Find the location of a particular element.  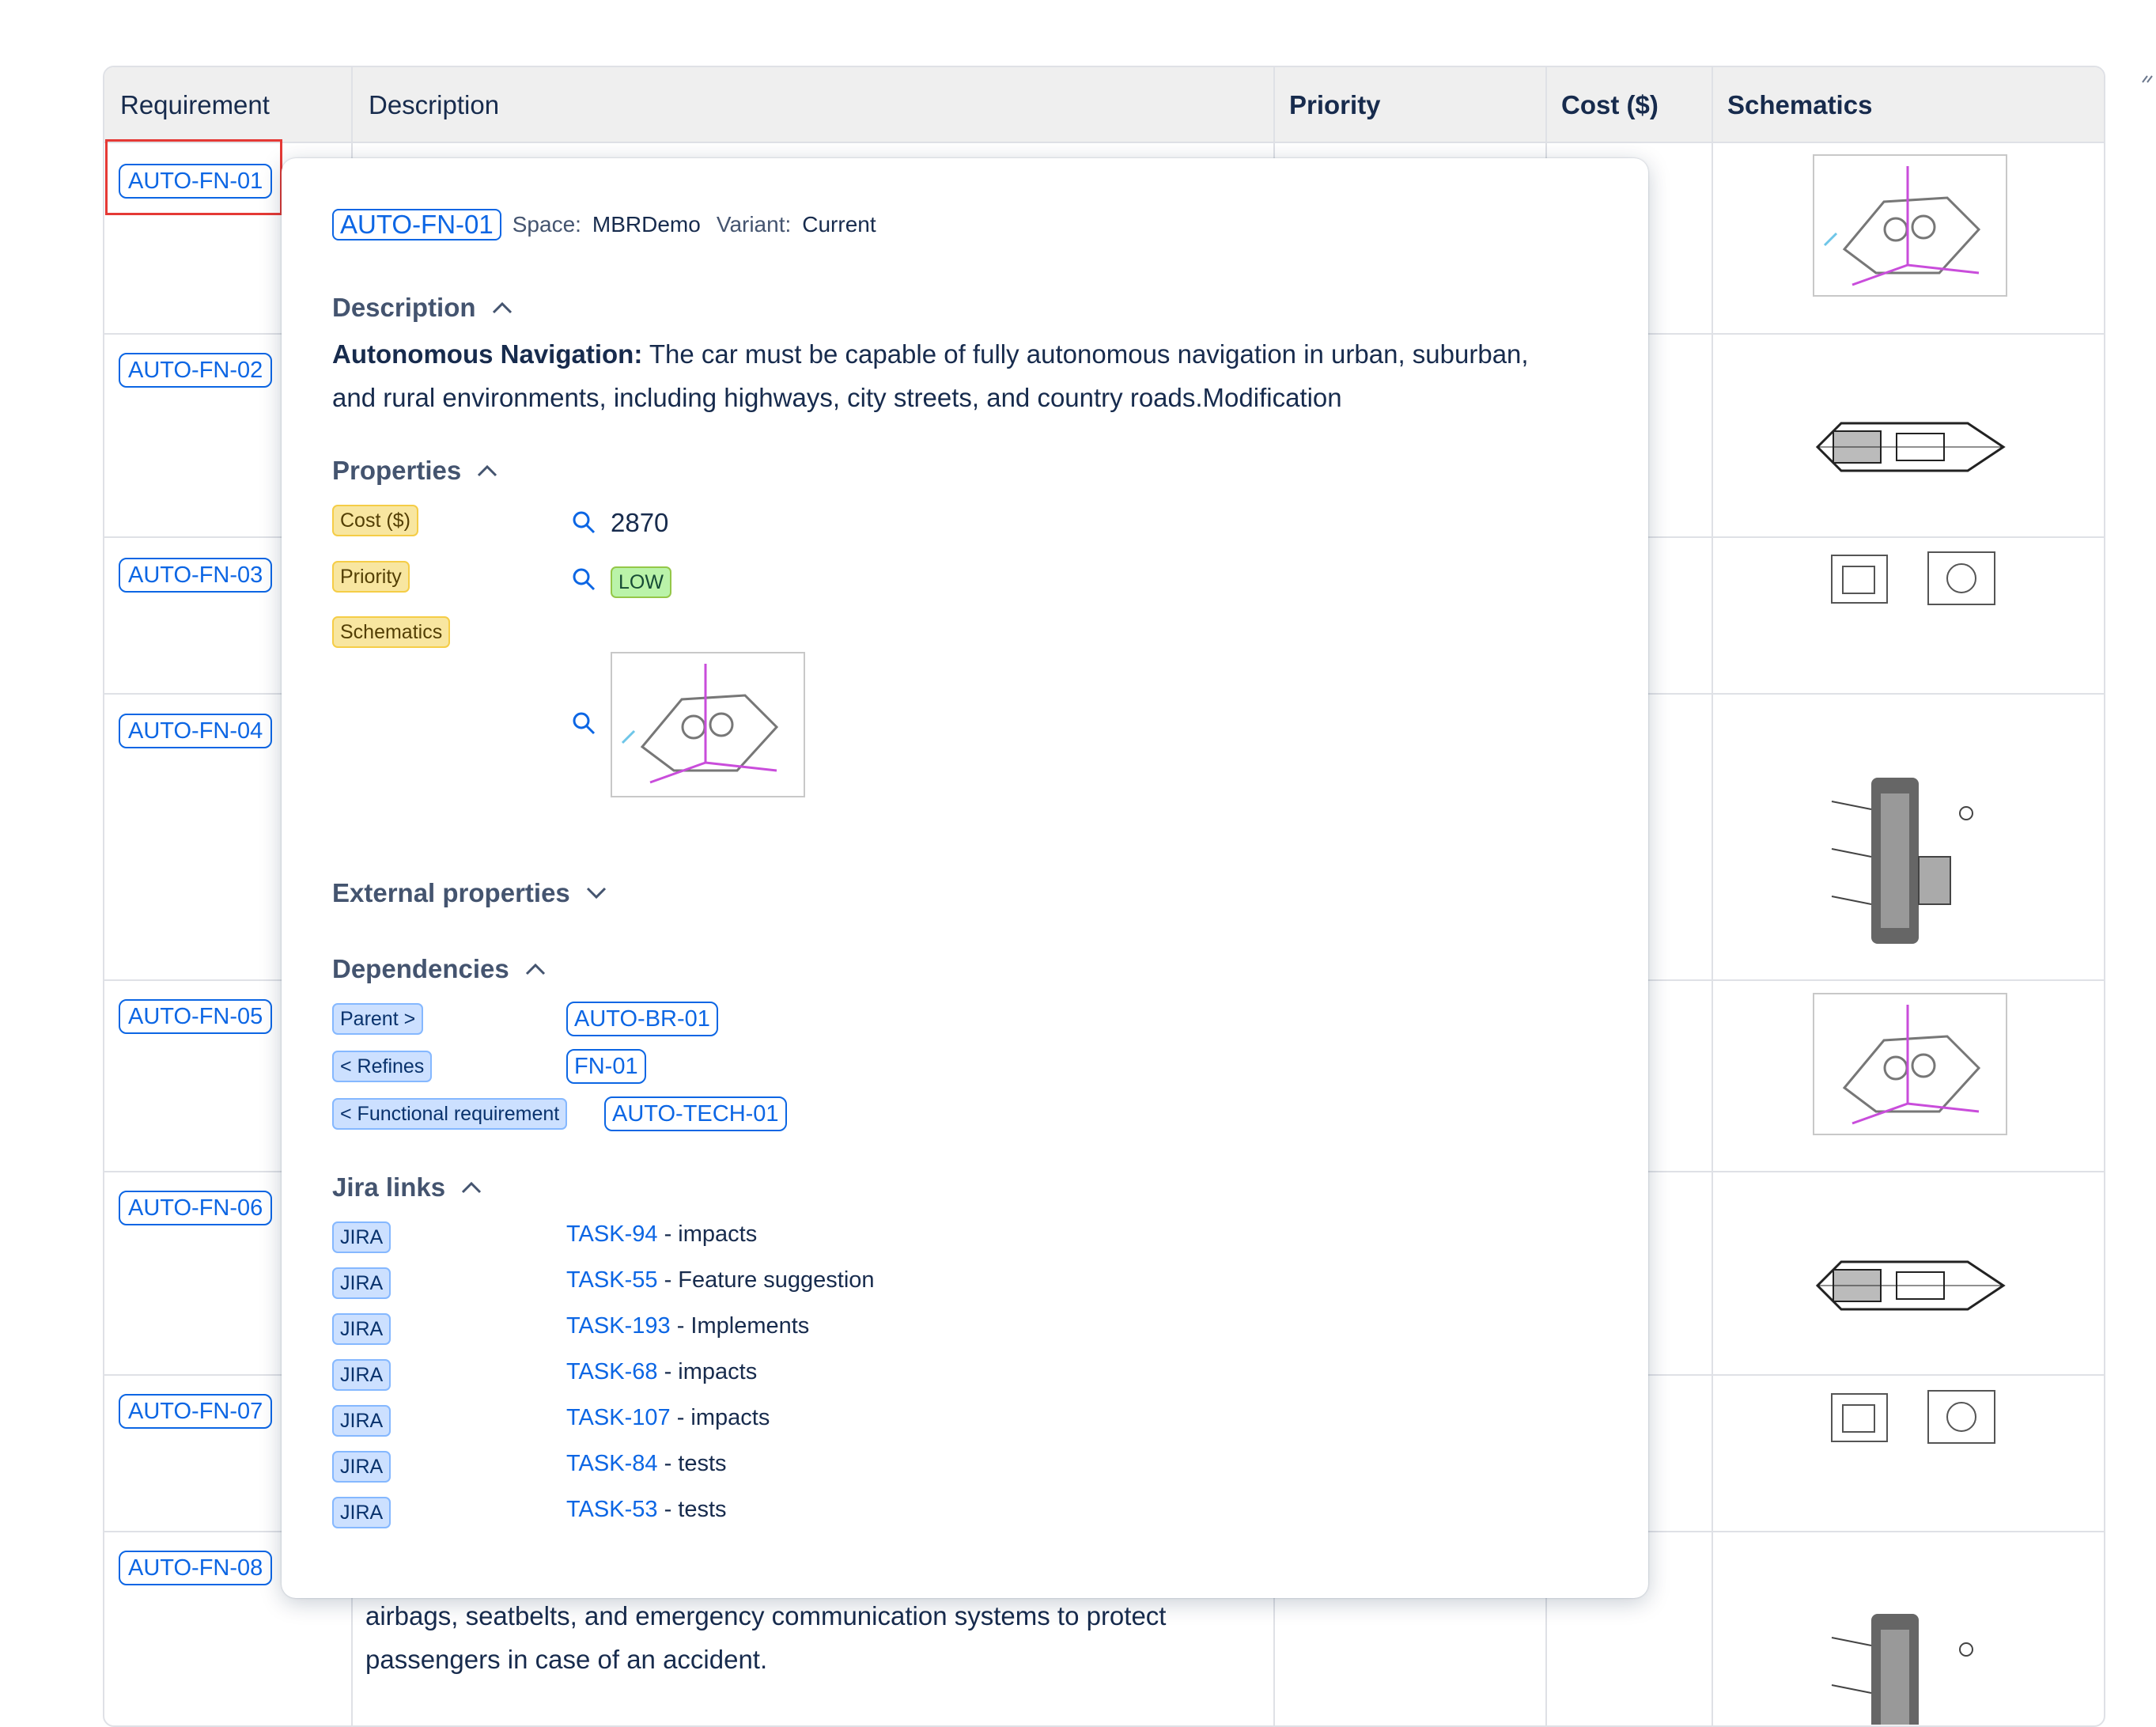

schematics-image is located at coordinates (708, 724).